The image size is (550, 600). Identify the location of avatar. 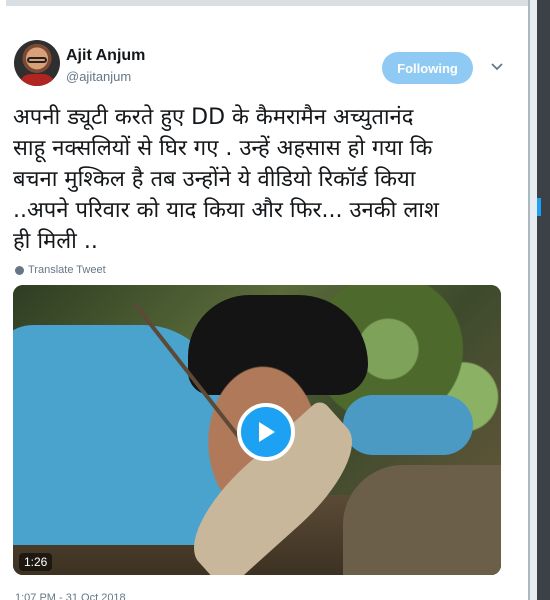
(37, 63).